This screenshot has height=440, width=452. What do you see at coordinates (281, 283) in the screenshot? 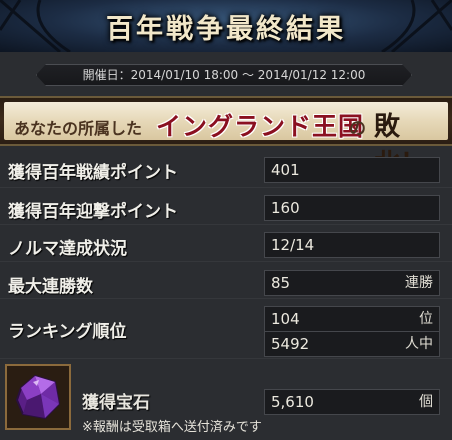
I see `stat-value-text: 85` at bounding box center [281, 283].